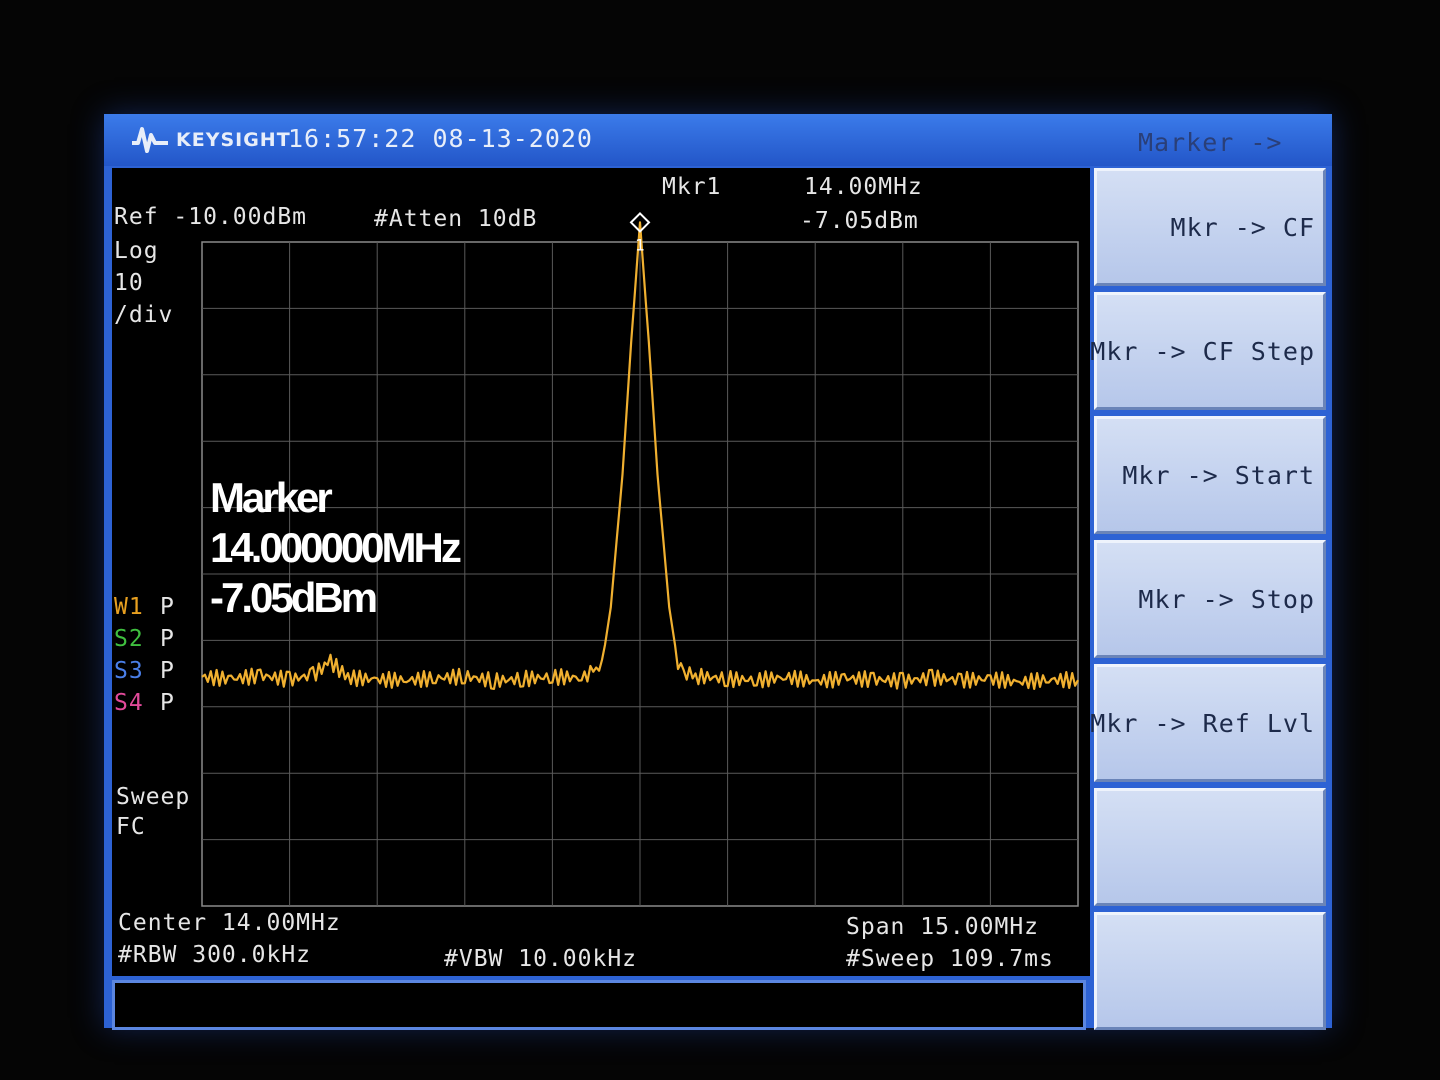 The height and width of the screenshot is (1080, 1440). What do you see at coordinates (541, 959) in the screenshot?
I see `vbw: #VBW 10.00kHz` at bounding box center [541, 959].